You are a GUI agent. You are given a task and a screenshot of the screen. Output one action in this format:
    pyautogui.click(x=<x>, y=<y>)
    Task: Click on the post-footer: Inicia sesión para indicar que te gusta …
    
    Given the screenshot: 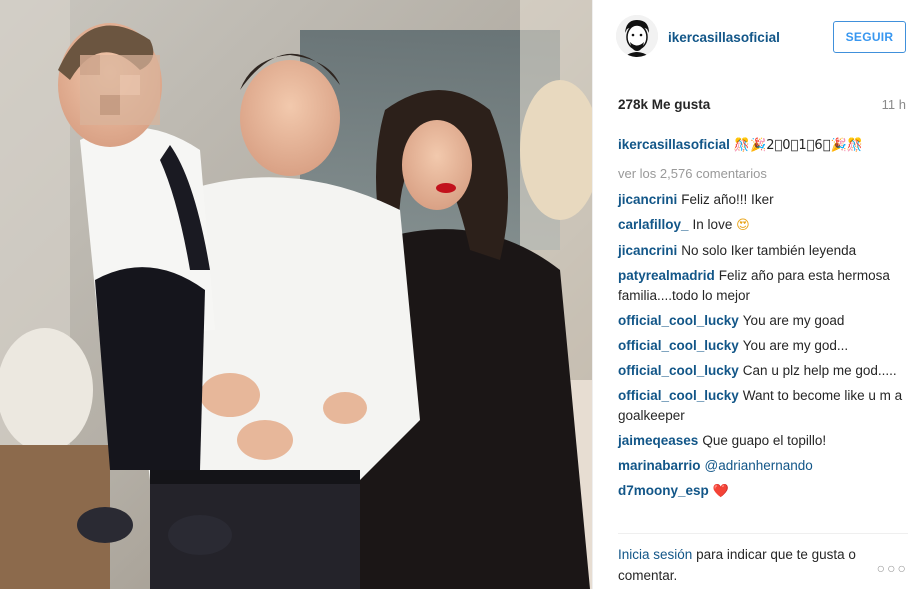 What is the action you would take?
    pyautogui.click(x=763, y=561)
    